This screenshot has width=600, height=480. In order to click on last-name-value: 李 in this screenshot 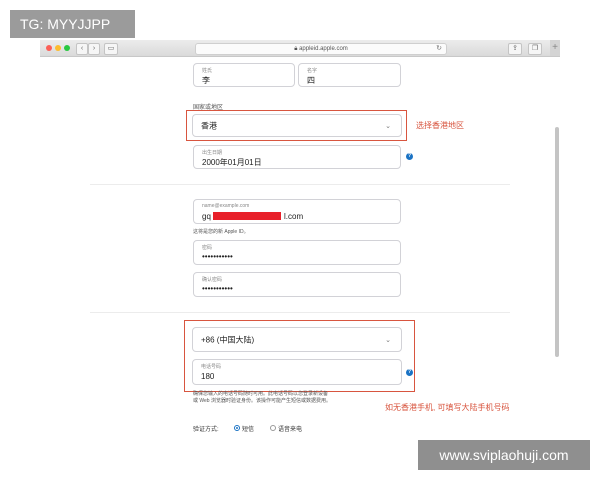, I will do `click(206, 80)`.